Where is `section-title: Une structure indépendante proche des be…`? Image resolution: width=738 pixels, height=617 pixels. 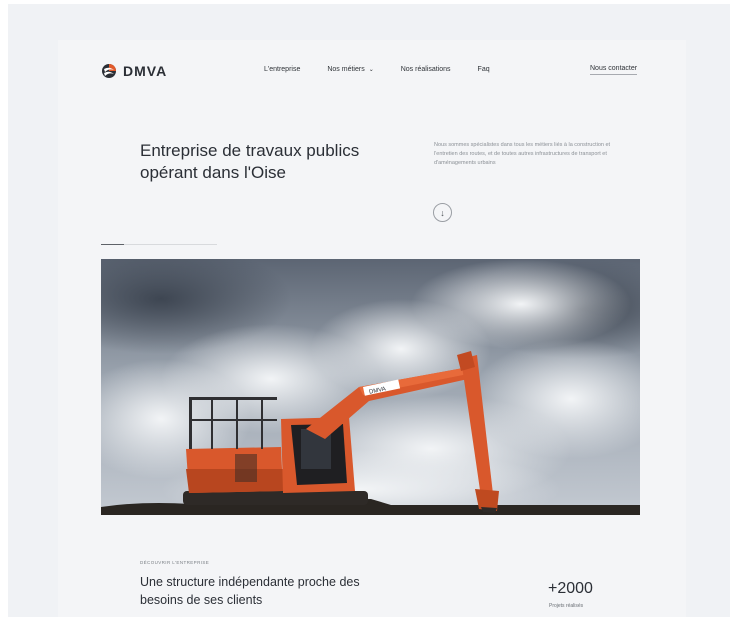 section-title: Une structure indépendante proche des be… is located at coordinates (250, 591).